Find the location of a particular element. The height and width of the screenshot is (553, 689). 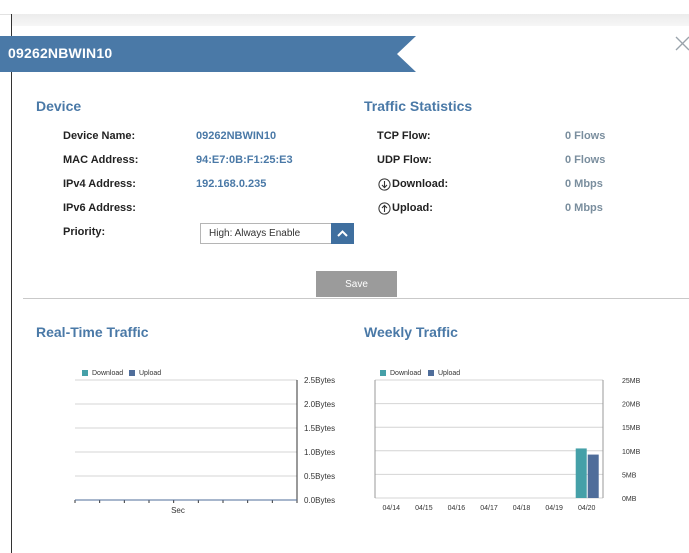

y-tick-label: 25MB is located at coordinates (631, 381).